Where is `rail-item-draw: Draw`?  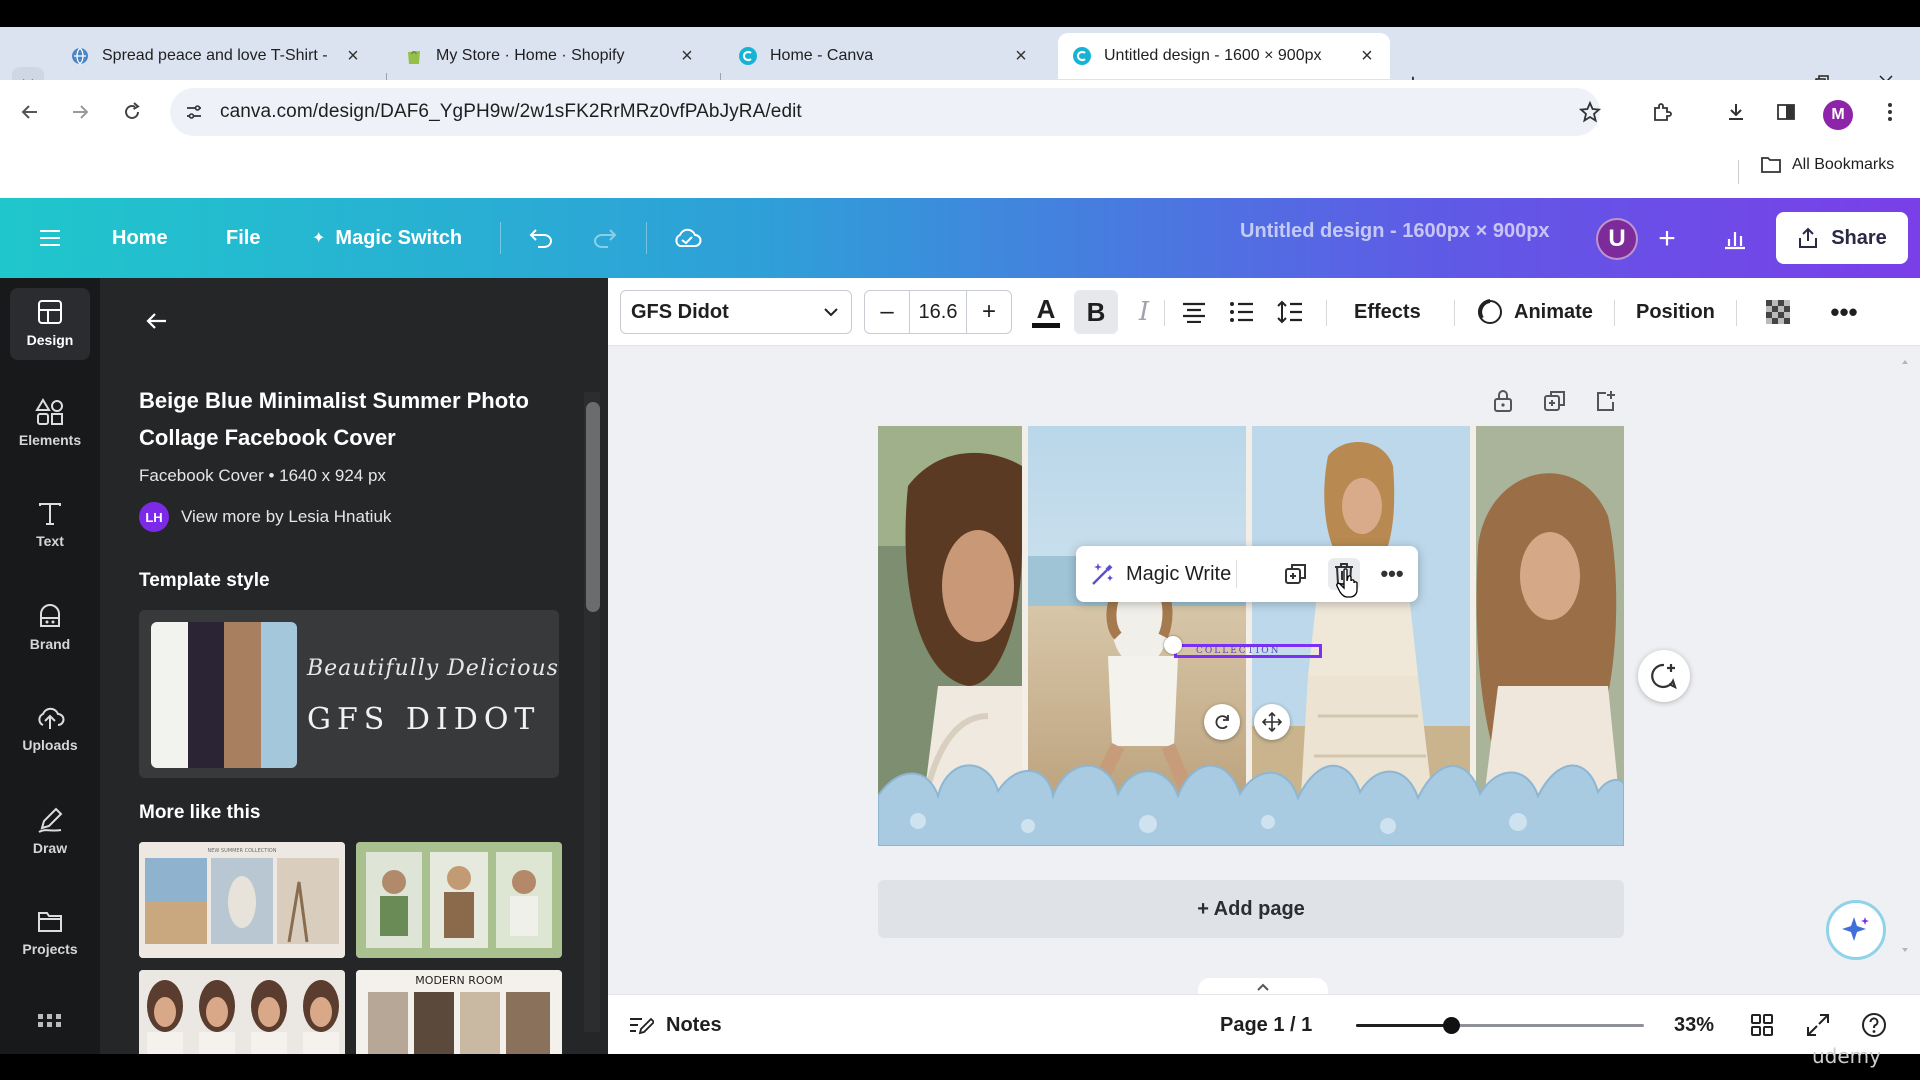 rail-item-draw: Draw is located at coordinates (50, 831).